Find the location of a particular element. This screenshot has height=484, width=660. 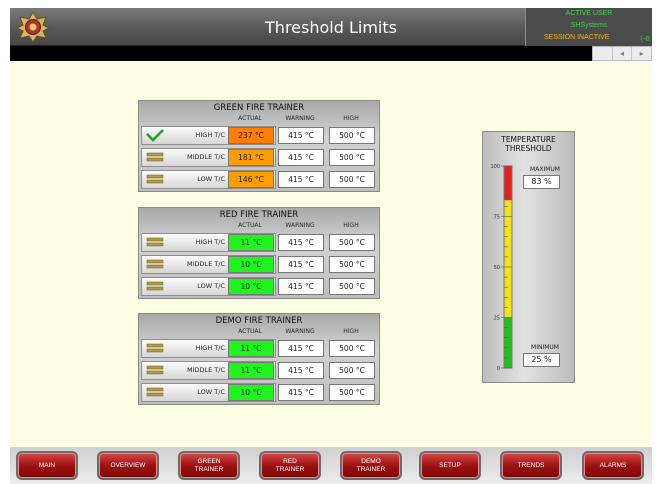

nav-setup-button: SETUP is located at coordinates (450, 465).